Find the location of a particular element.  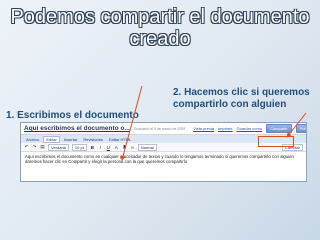

style-select: Normal is located at coordinates (147, 147).